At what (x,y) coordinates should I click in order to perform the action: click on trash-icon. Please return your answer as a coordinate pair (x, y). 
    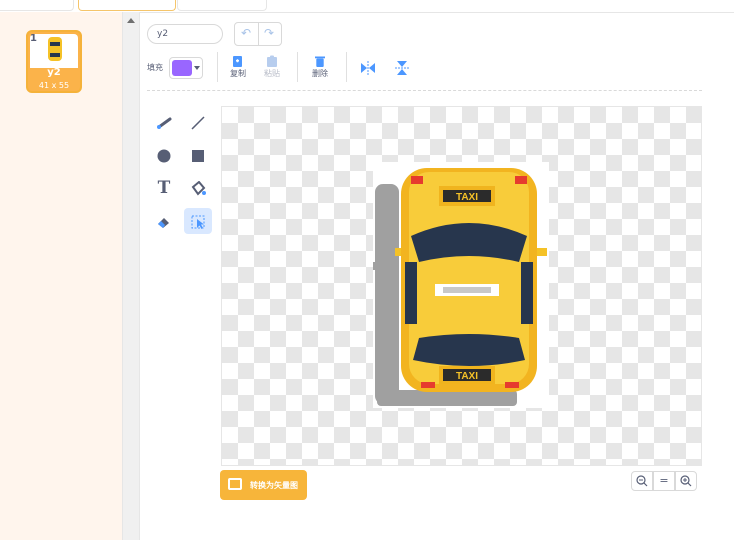
    Looking at the image, I should click on (320, 61).